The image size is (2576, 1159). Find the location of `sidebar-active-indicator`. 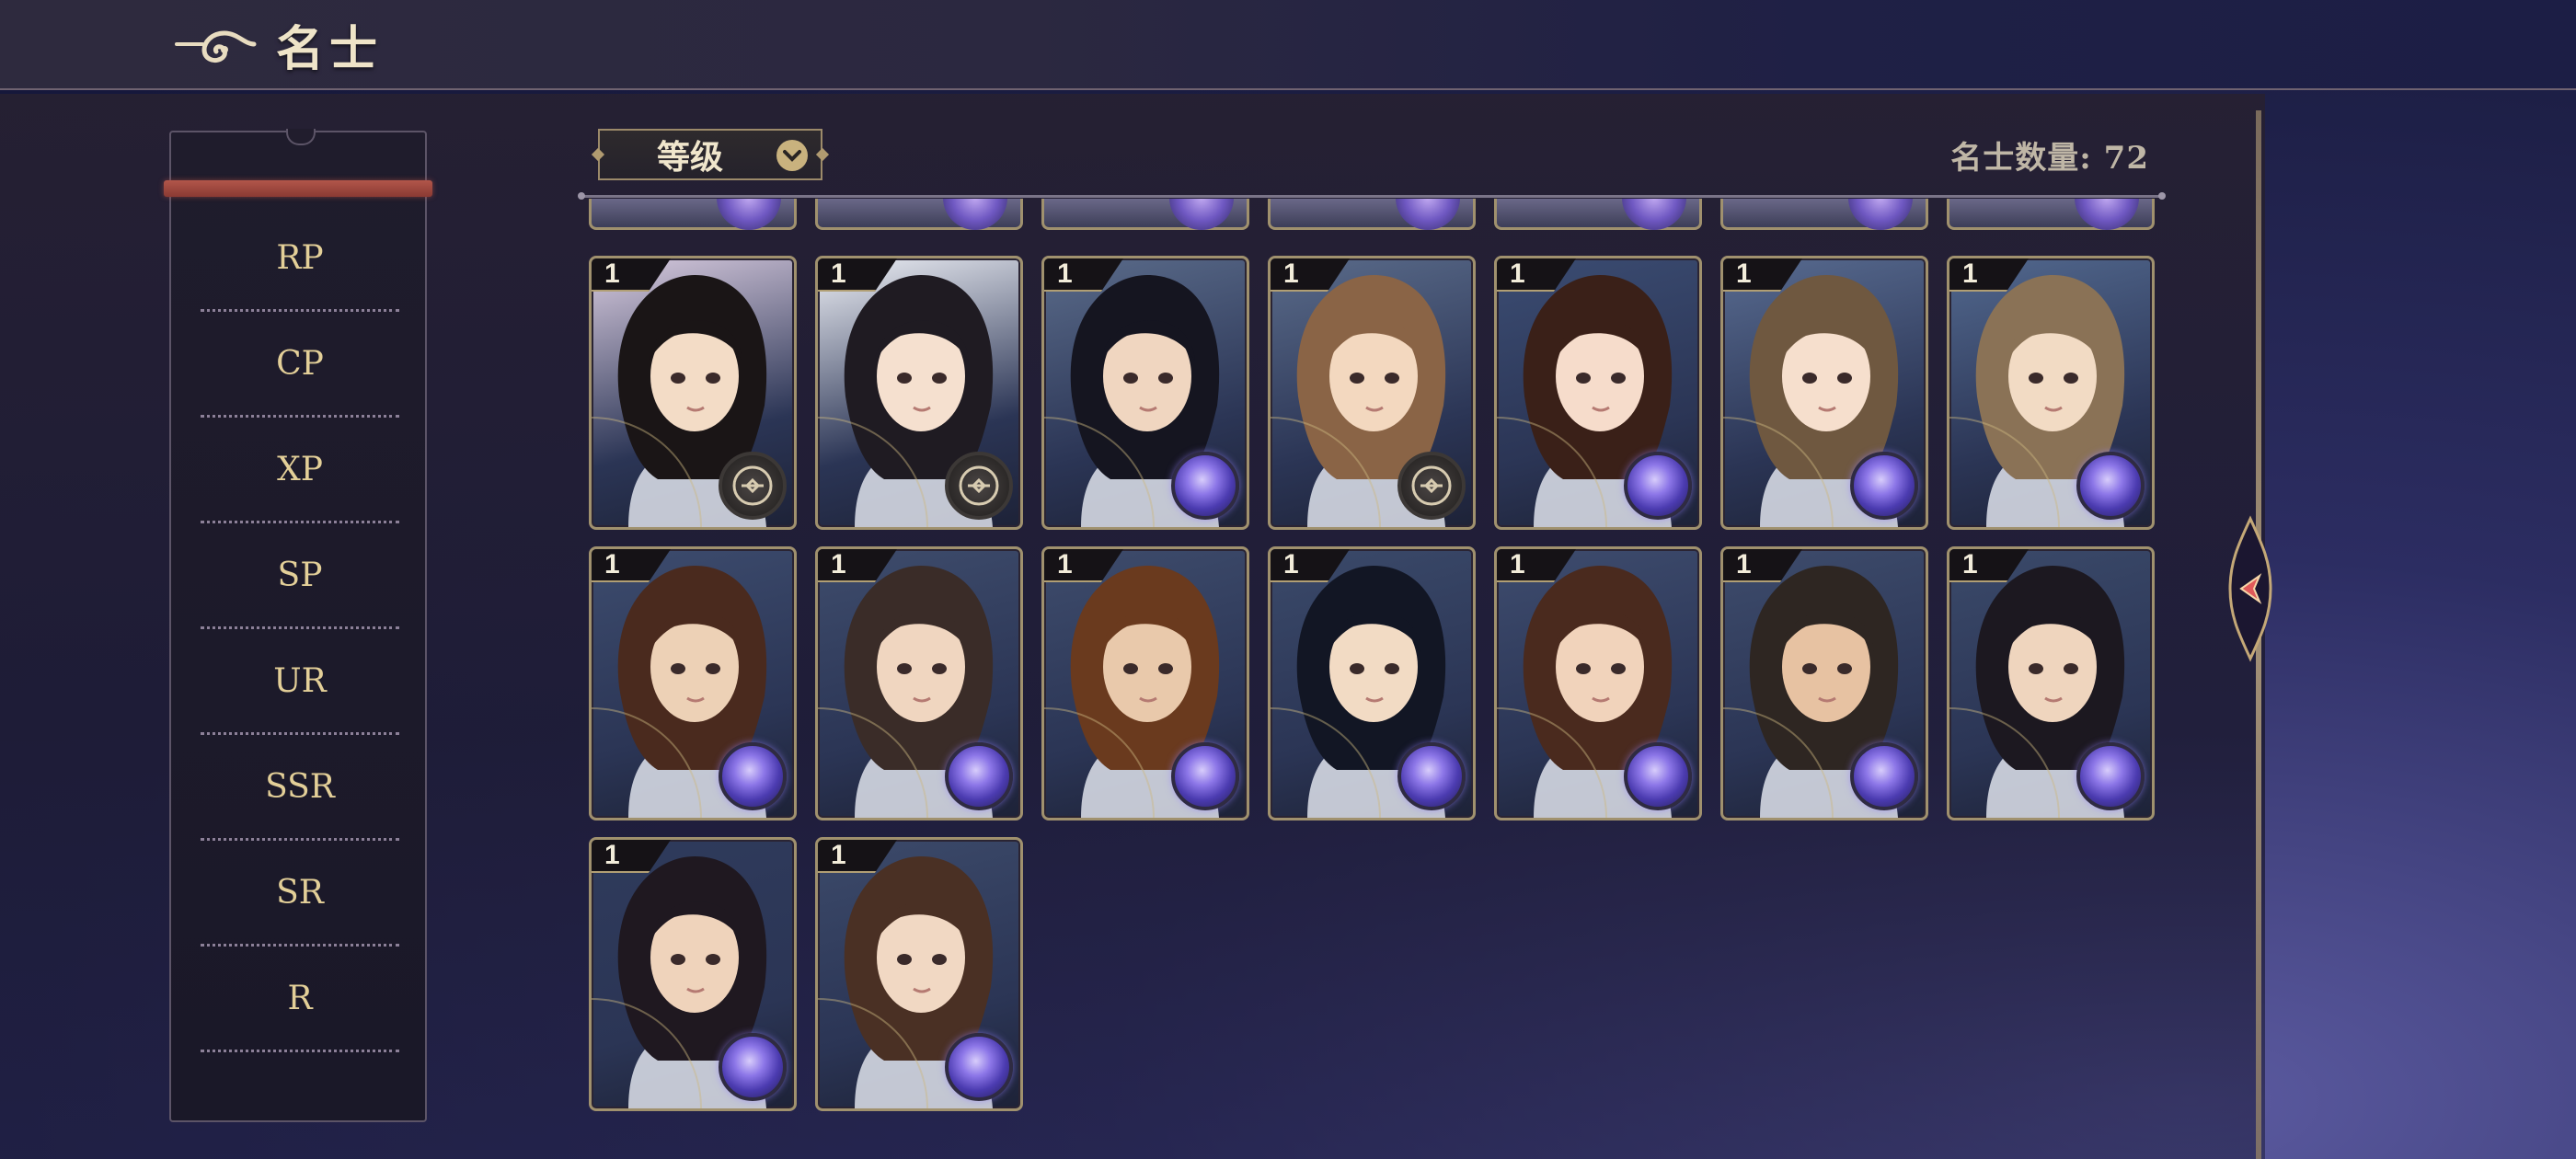

sidebar-active-indicator is located at coordinates (298, 188).